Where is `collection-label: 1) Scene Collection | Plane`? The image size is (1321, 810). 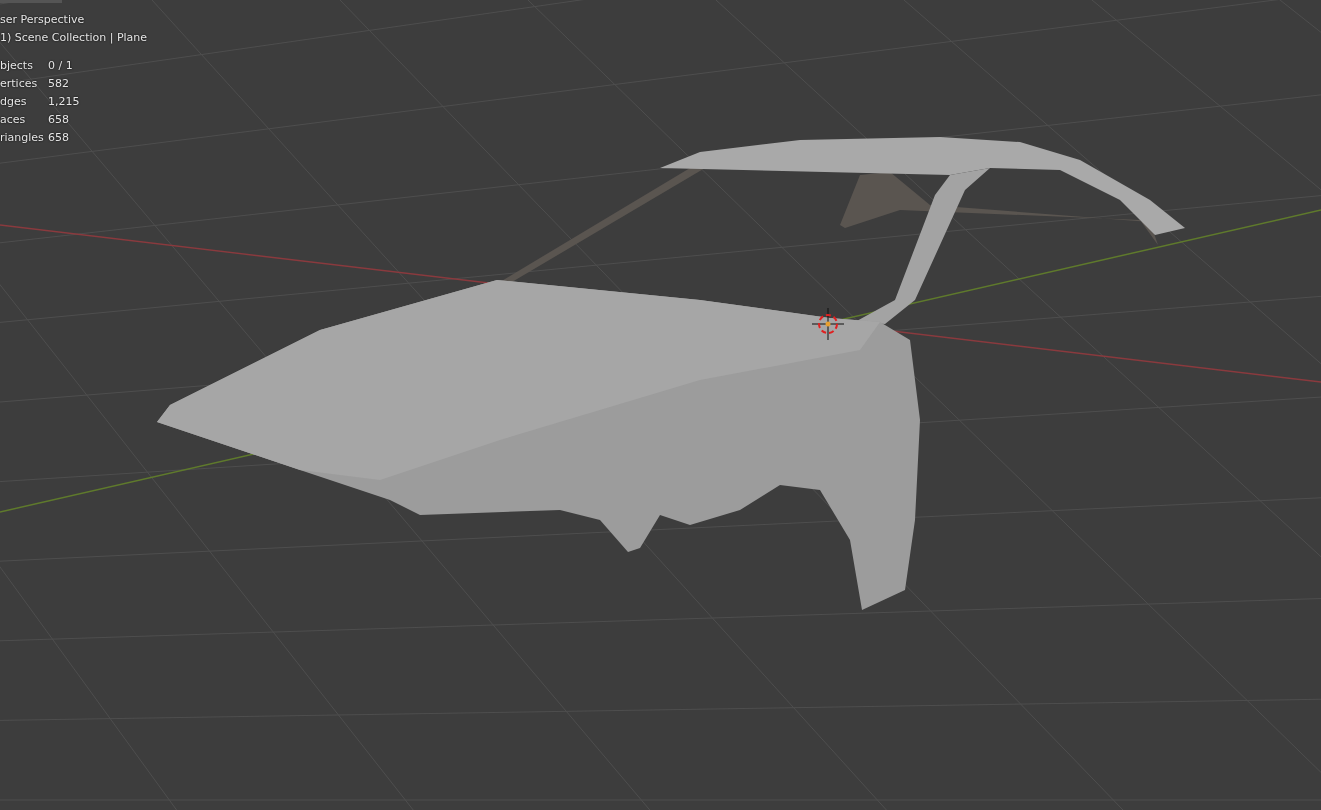
collection-label: 1) Scene Collection | Plane is located at coordinates (74, 38).